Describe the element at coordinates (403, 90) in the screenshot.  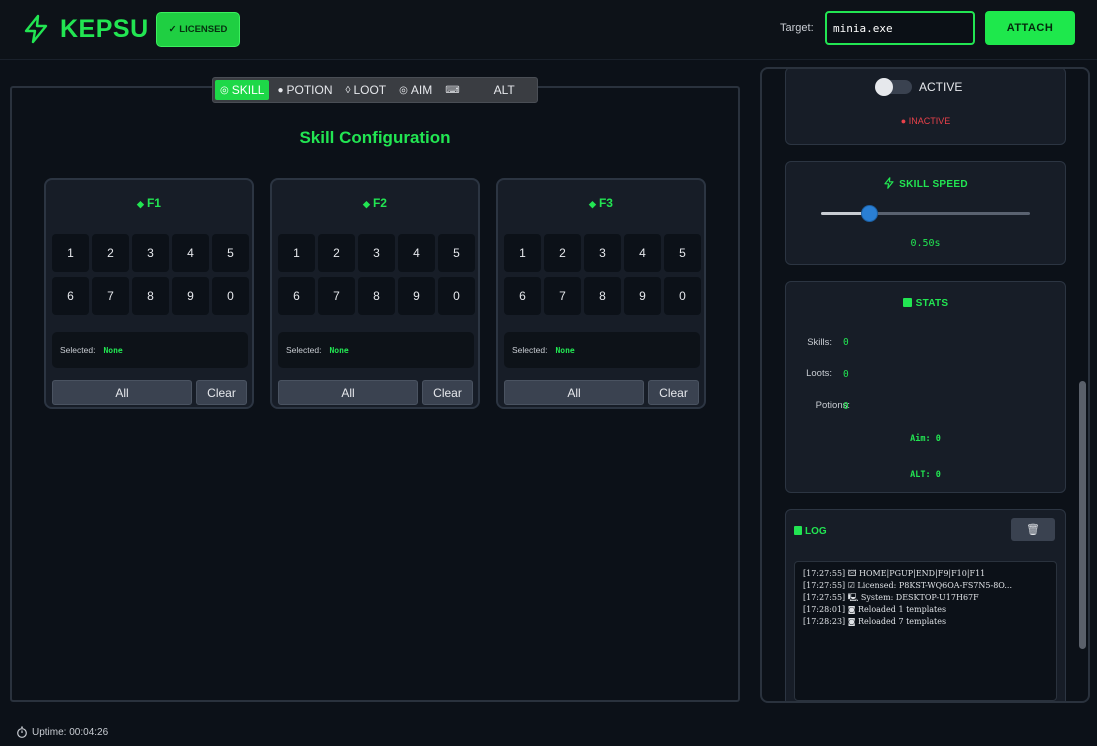
I see `aim-tab-icon: ◎` at that location.